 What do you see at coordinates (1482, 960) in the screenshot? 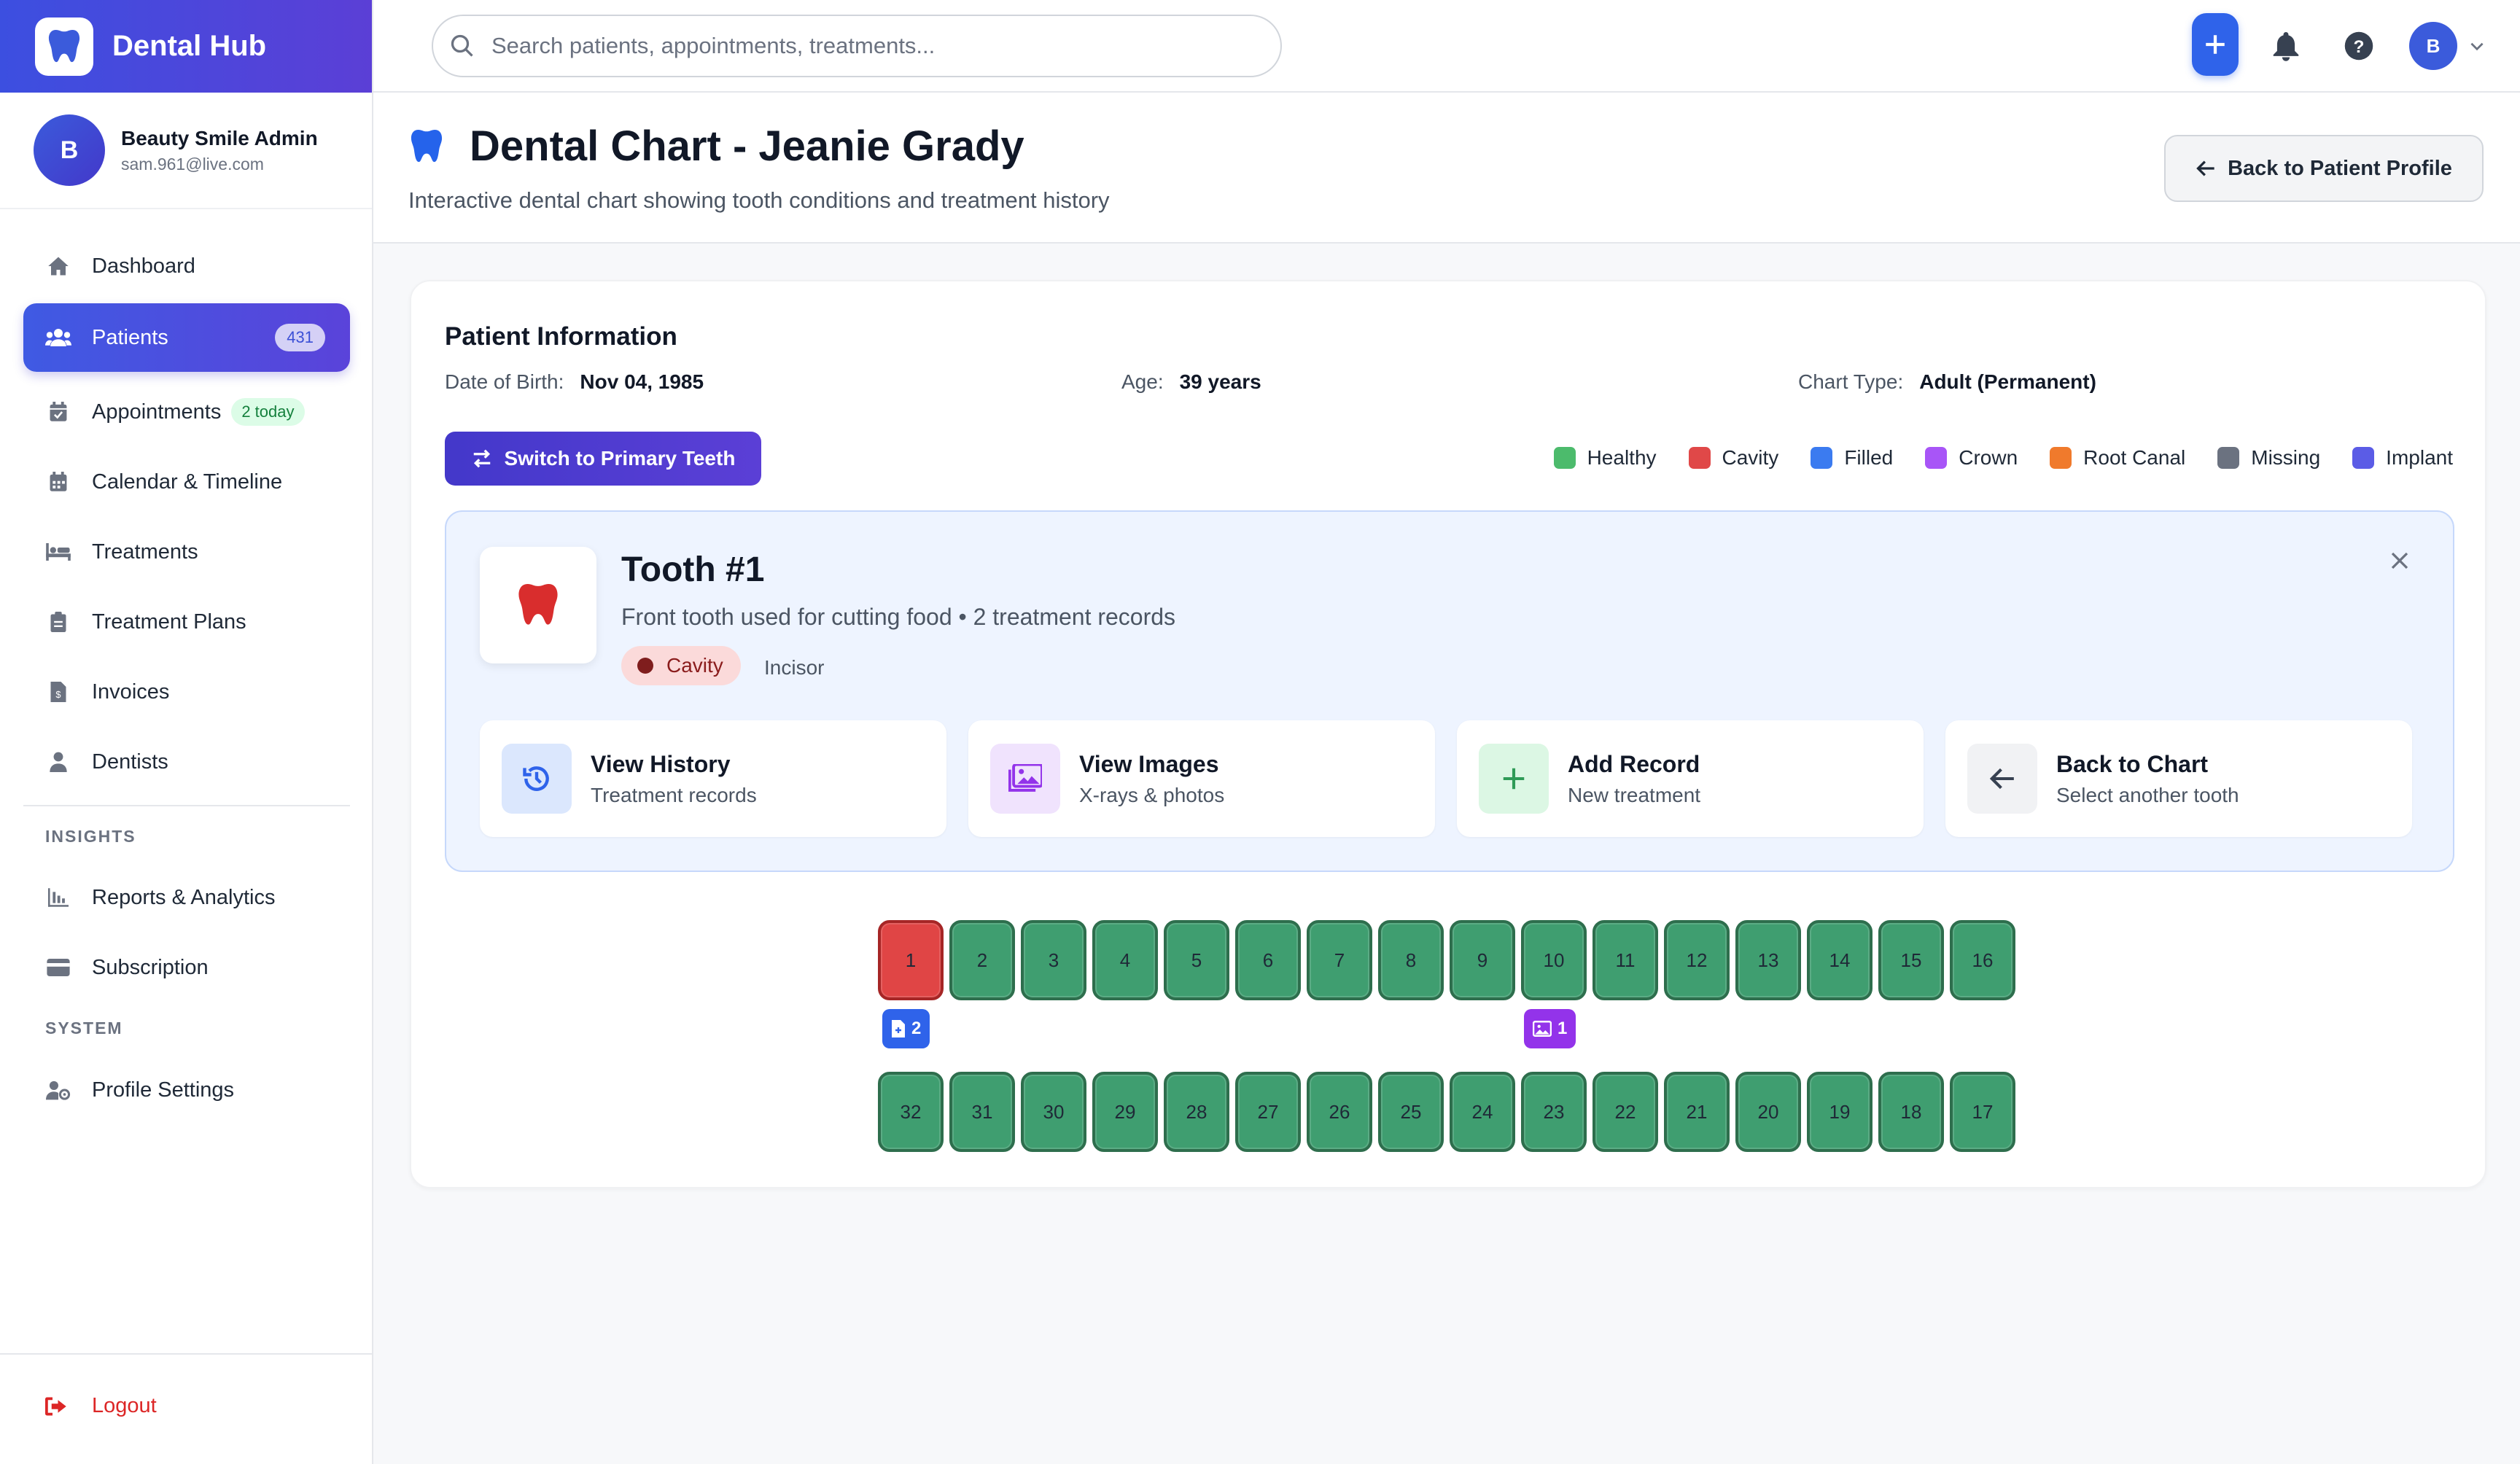
I see `tooth-button: 9` at bounding box center [1482, 960].